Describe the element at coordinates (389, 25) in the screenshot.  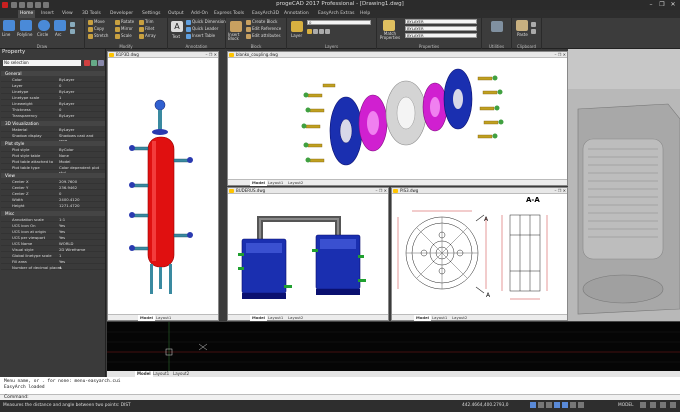
I see `match-properties-icon` at that location.